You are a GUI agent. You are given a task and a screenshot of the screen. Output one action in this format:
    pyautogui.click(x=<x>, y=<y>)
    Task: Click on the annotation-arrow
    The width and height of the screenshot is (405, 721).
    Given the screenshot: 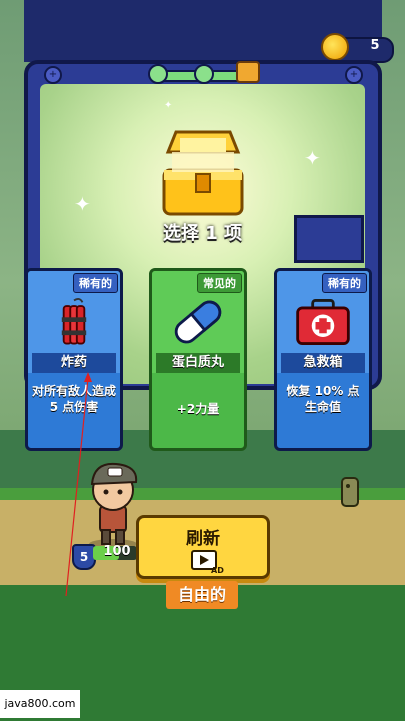 What is the action you would take?
    pyautogui.click(x=78, y=484)
    